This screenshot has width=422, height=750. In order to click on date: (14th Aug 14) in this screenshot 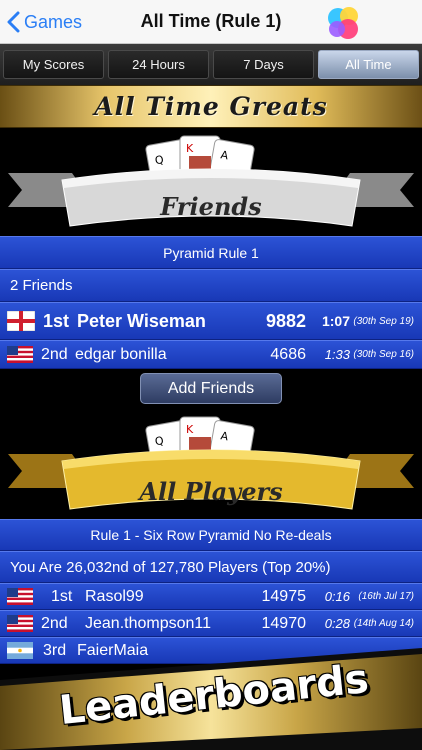, I will do `click(383, 623)`.